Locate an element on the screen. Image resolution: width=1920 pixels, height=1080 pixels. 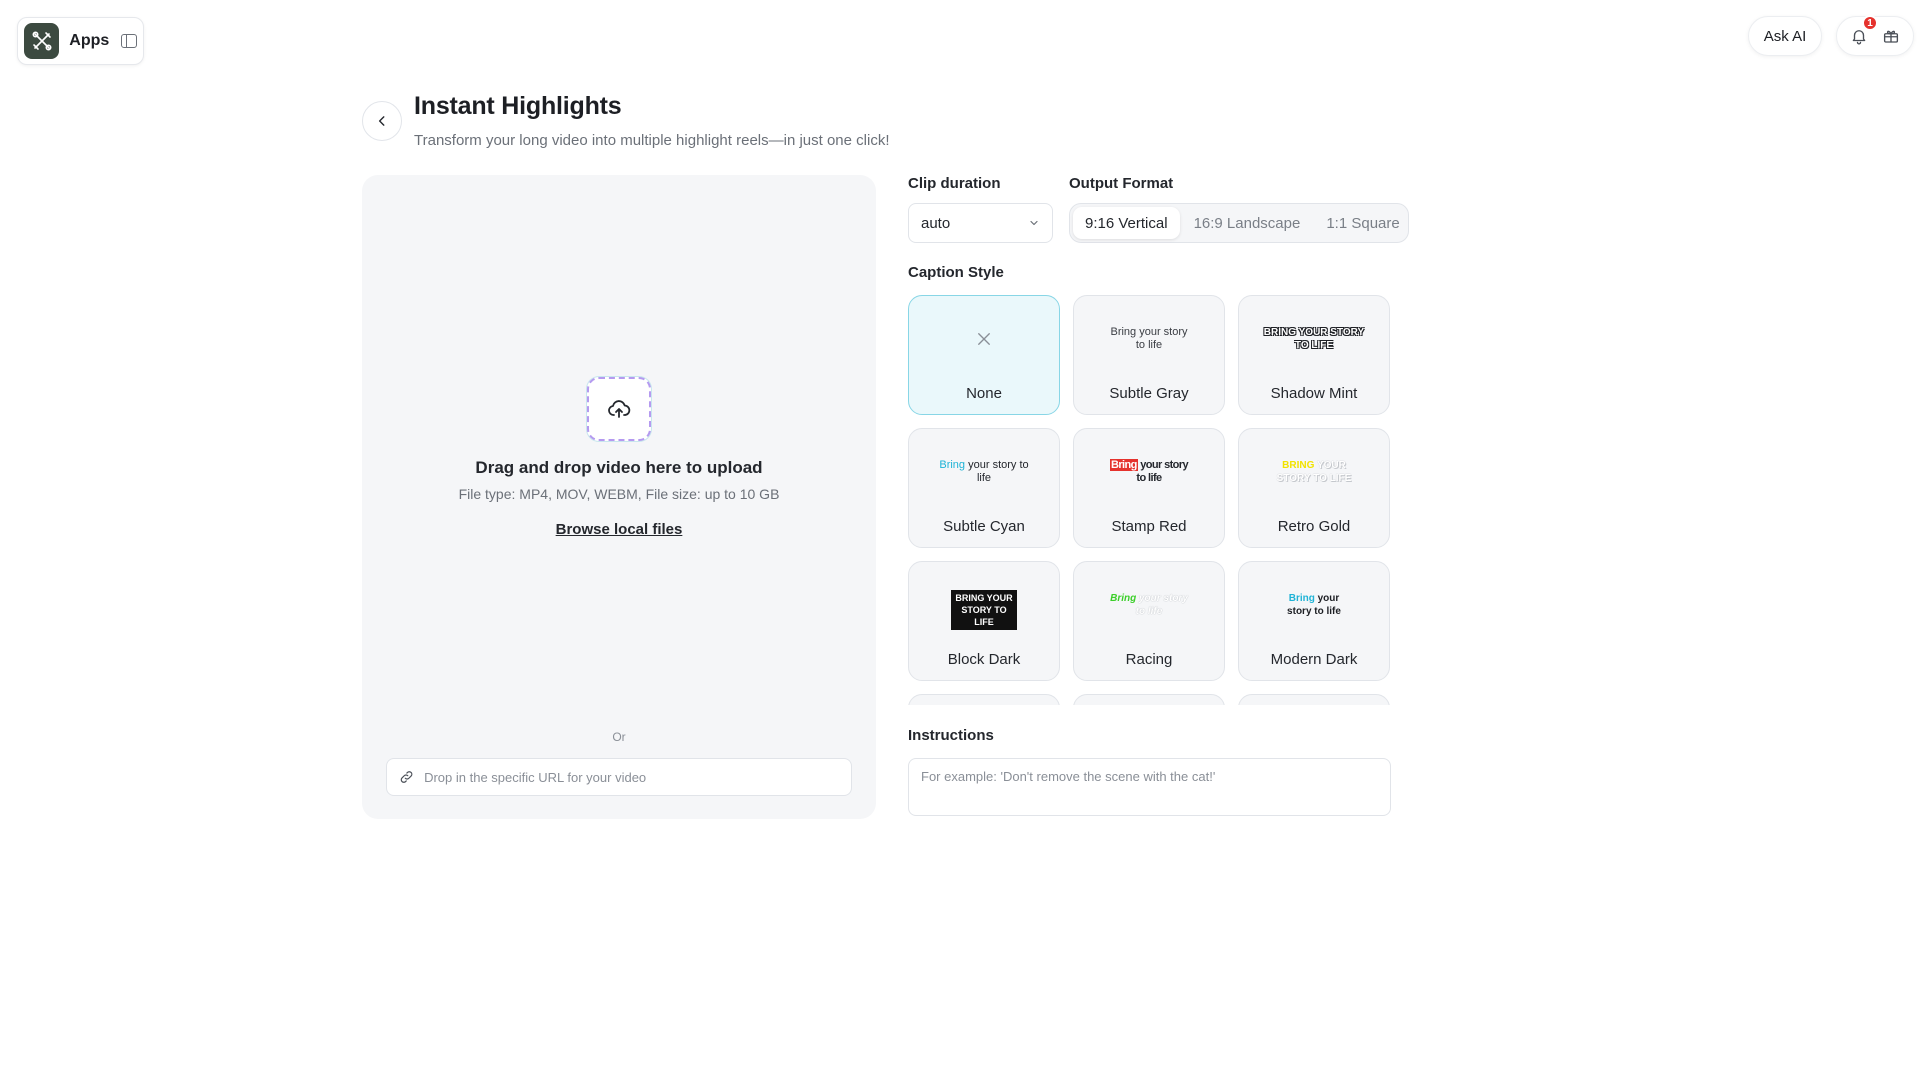
gift-icon is located at coordinates (1891, 36).